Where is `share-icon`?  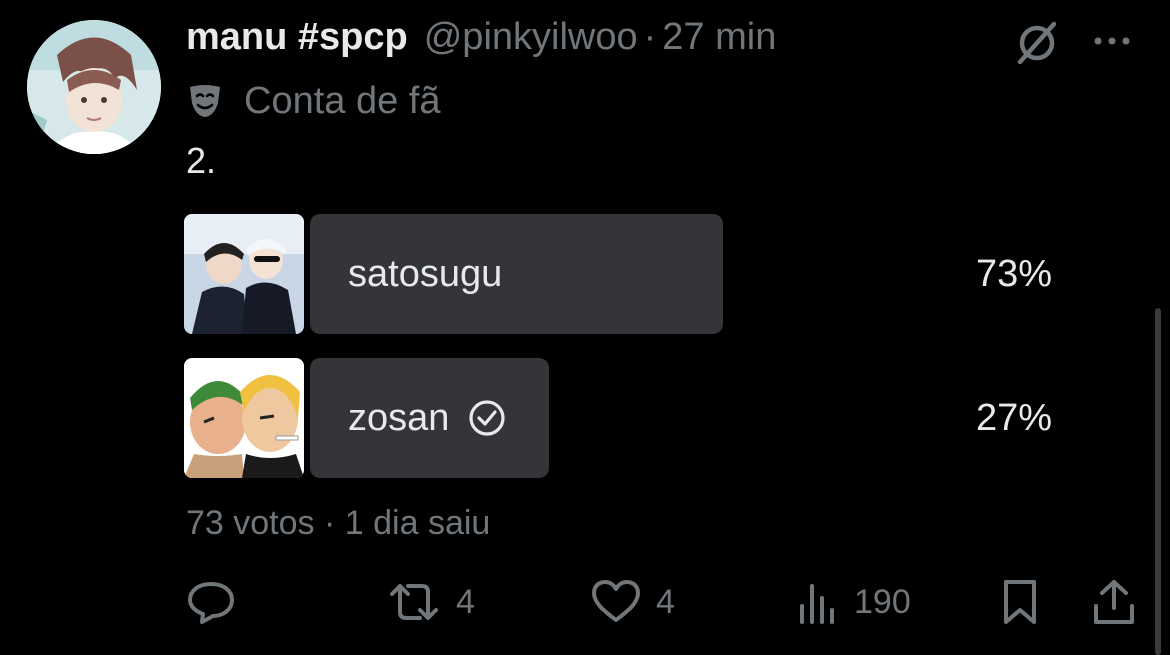 share-icon is located at coordinates (1114, 602).